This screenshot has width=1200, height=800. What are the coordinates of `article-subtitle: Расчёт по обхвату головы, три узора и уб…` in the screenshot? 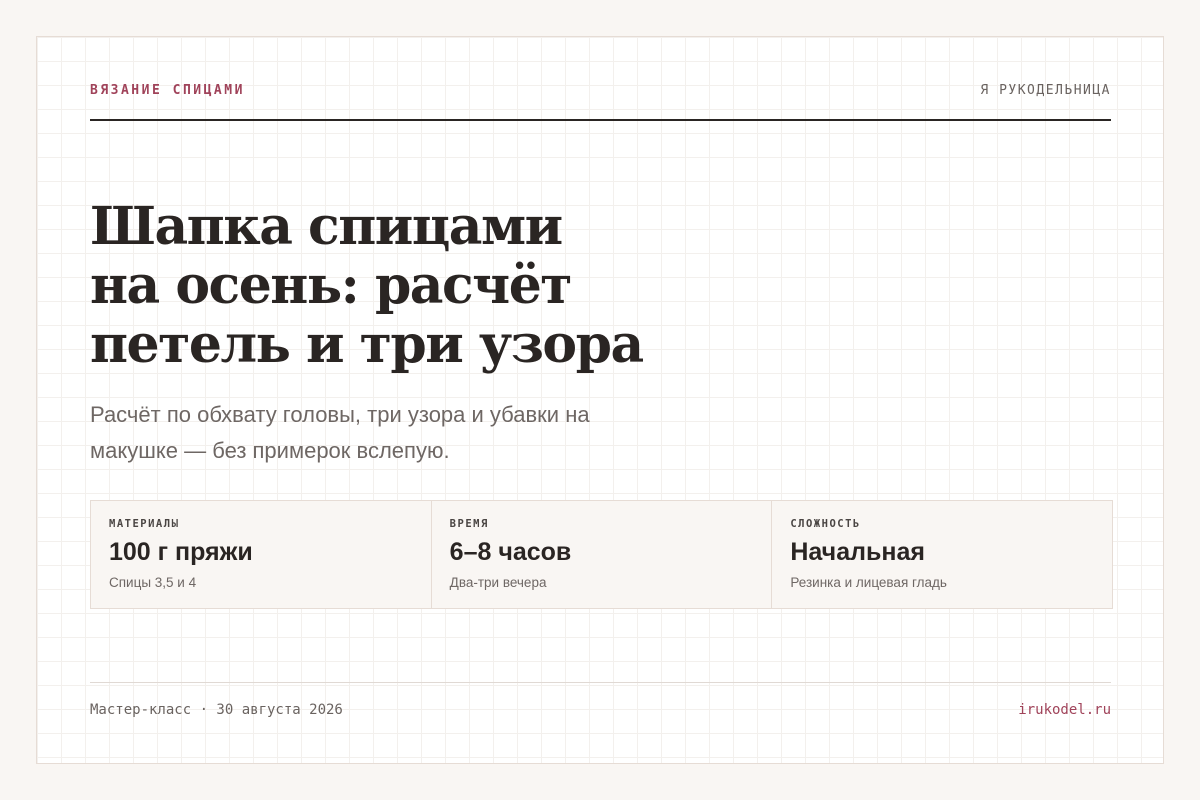 It's located at (390, 433).